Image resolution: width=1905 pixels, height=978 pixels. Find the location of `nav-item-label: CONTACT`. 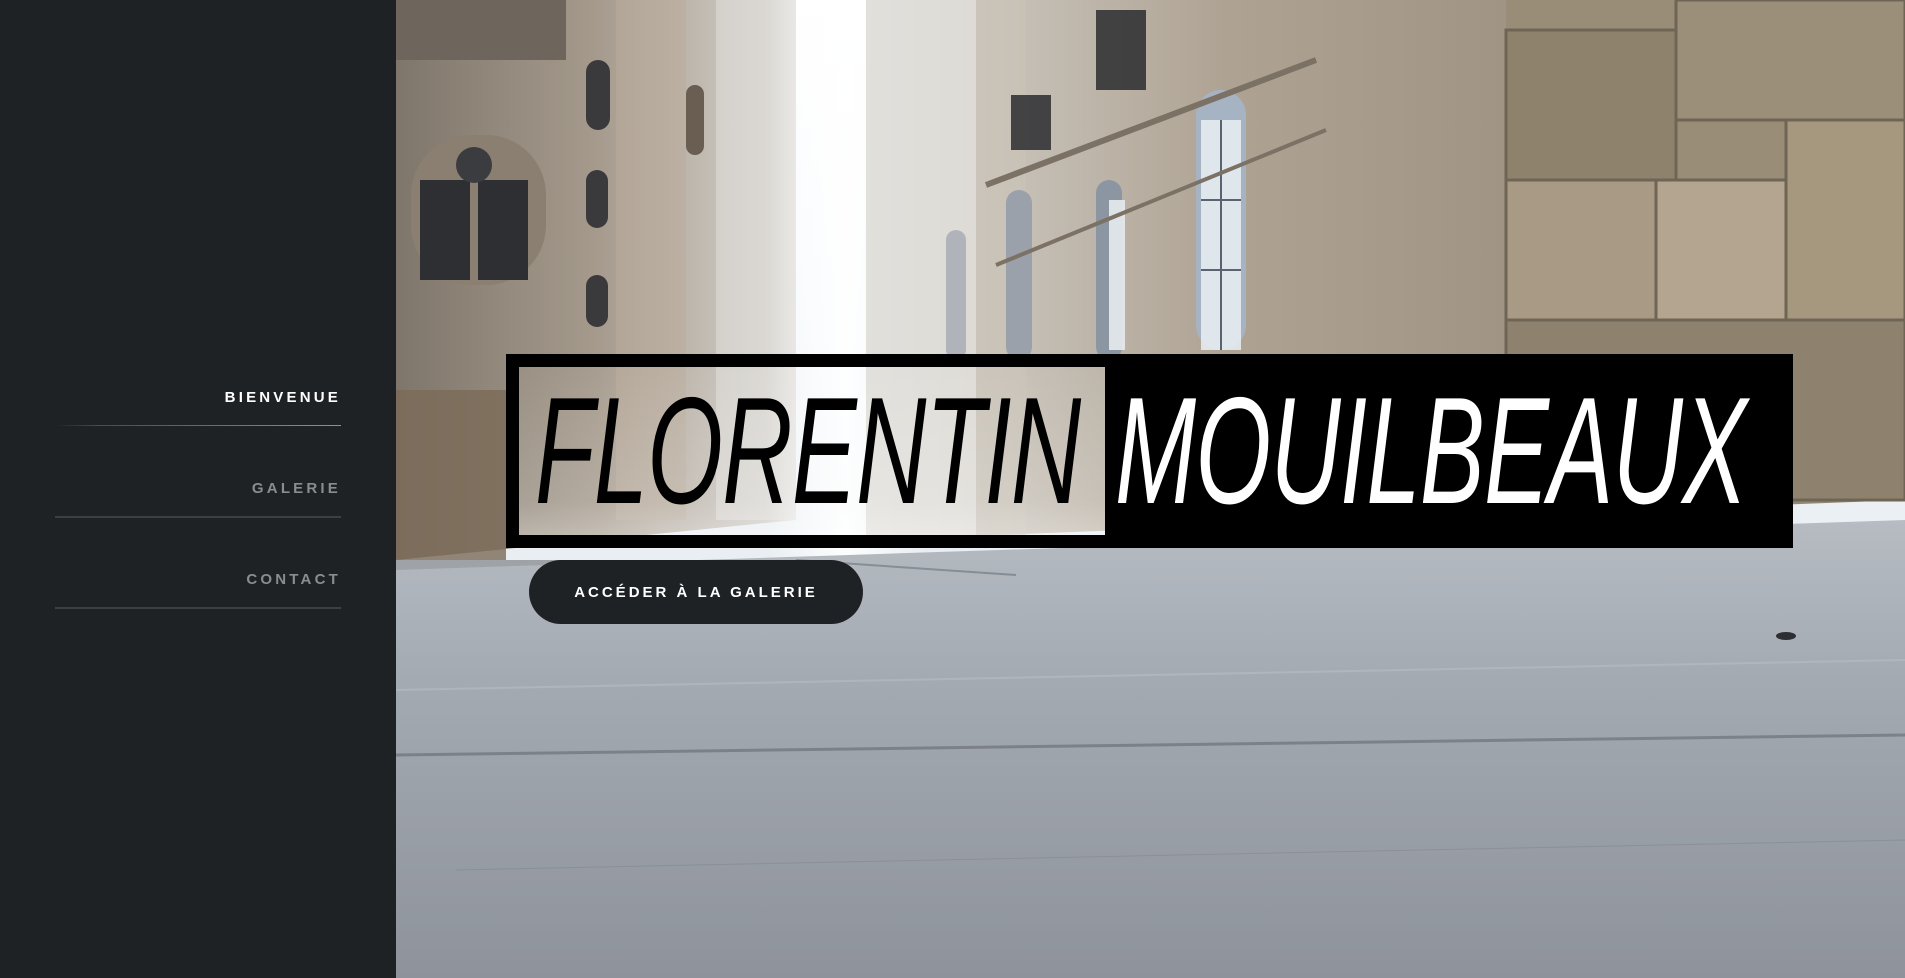

nav-item-label: CONTACT is located at coordinates (293, 579).